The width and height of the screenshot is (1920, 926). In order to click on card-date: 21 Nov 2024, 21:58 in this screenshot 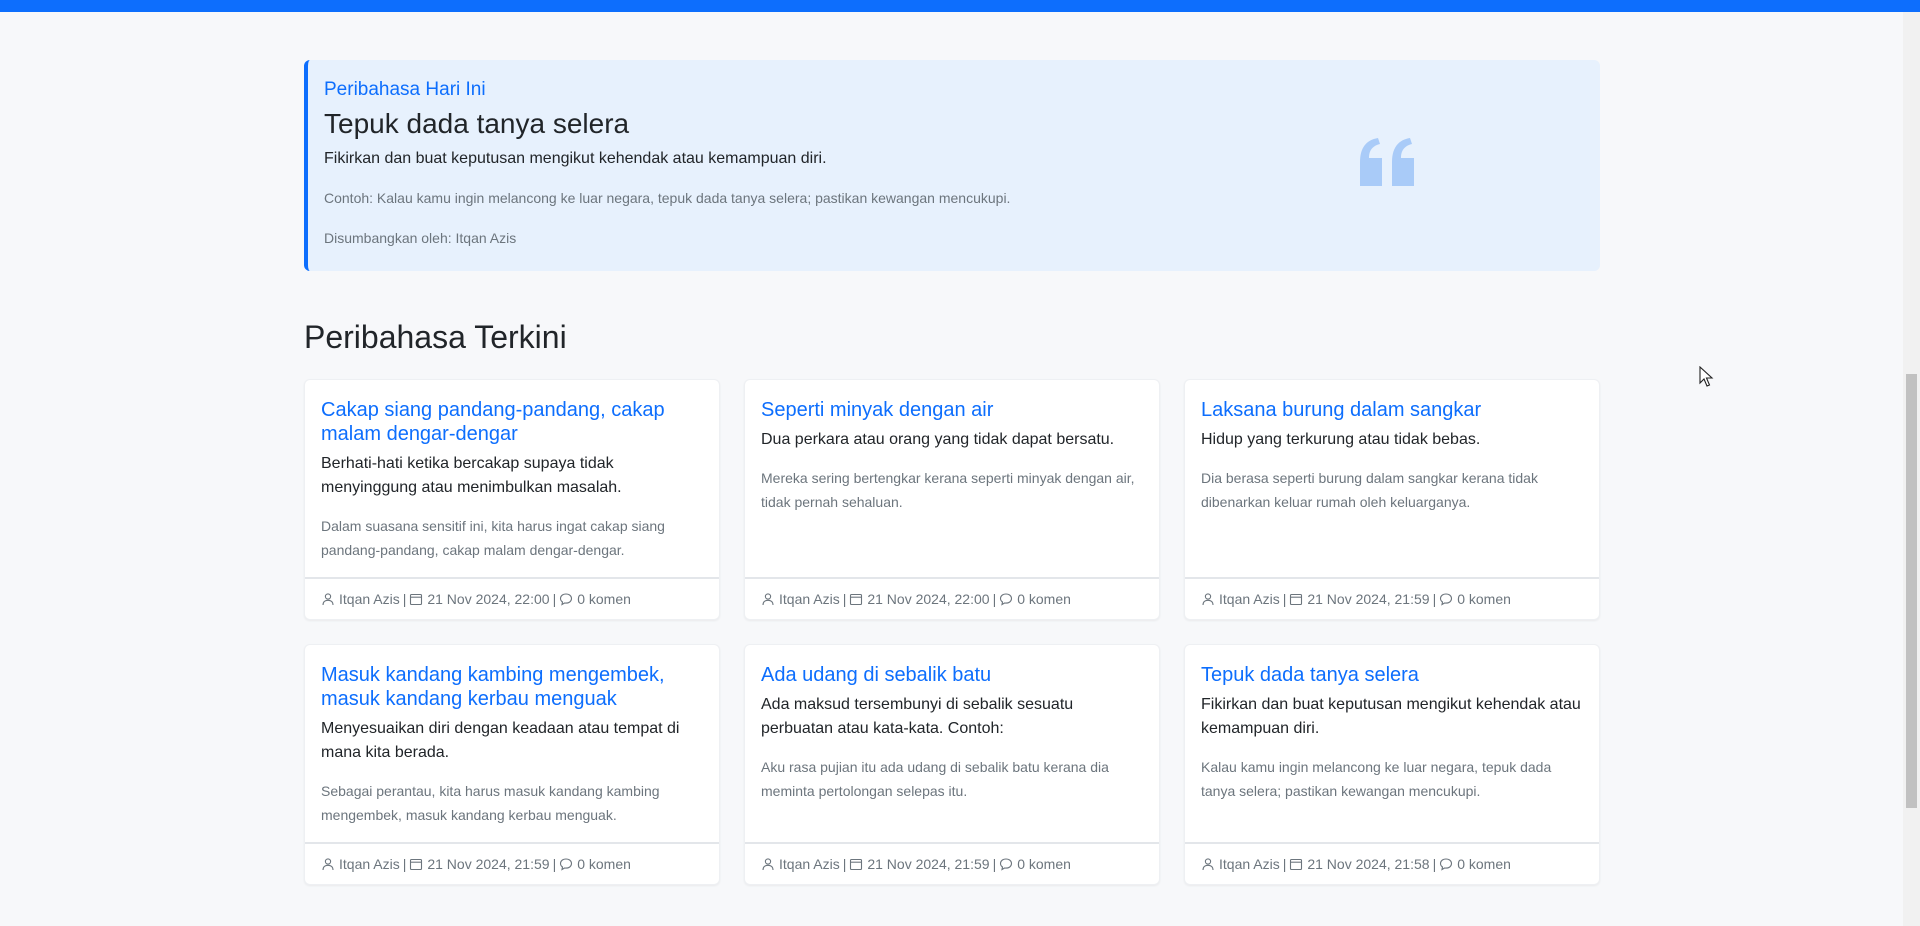, I will do `click(1368, 864)`.